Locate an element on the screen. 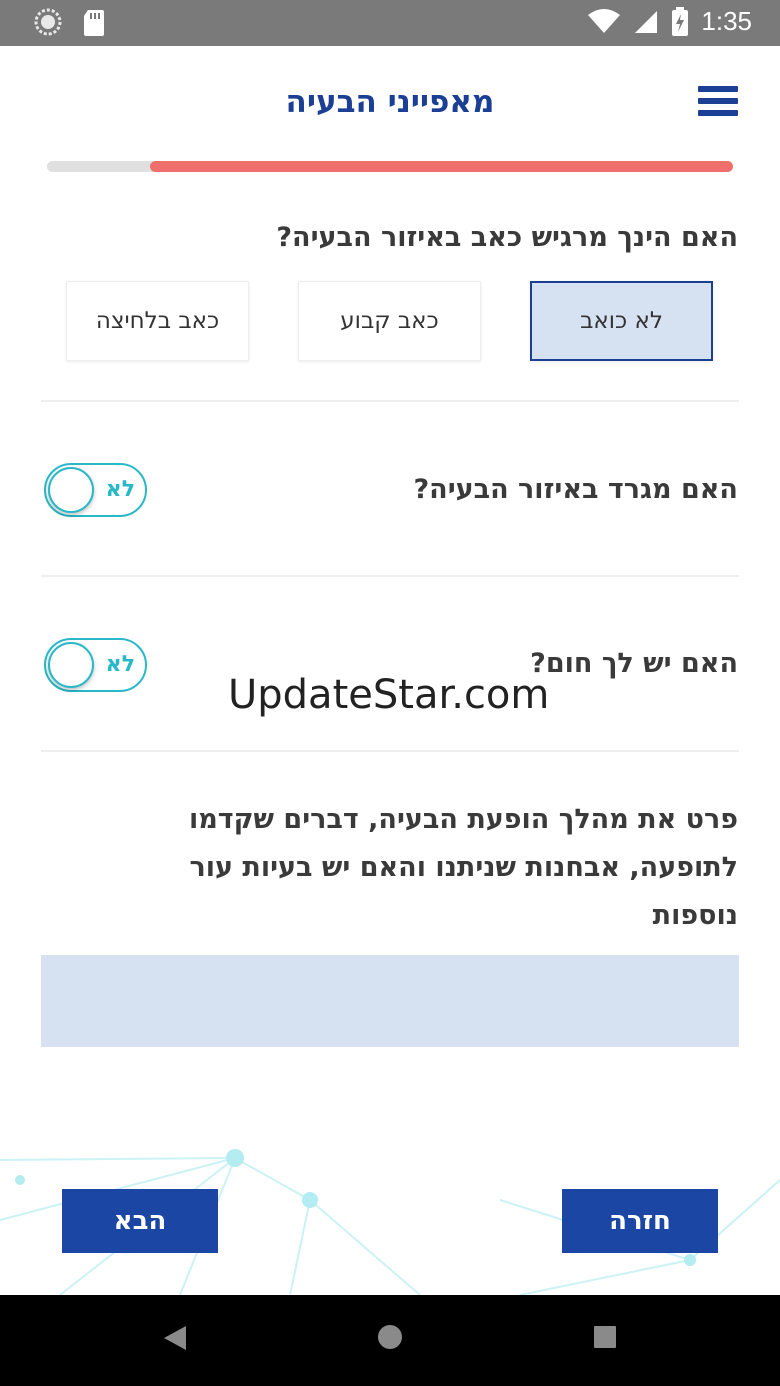 The image size is (780, 1386). pain-question: האם הינך מרגיש כאב באיזור הבעיה? is located at coordinates (507, 237).